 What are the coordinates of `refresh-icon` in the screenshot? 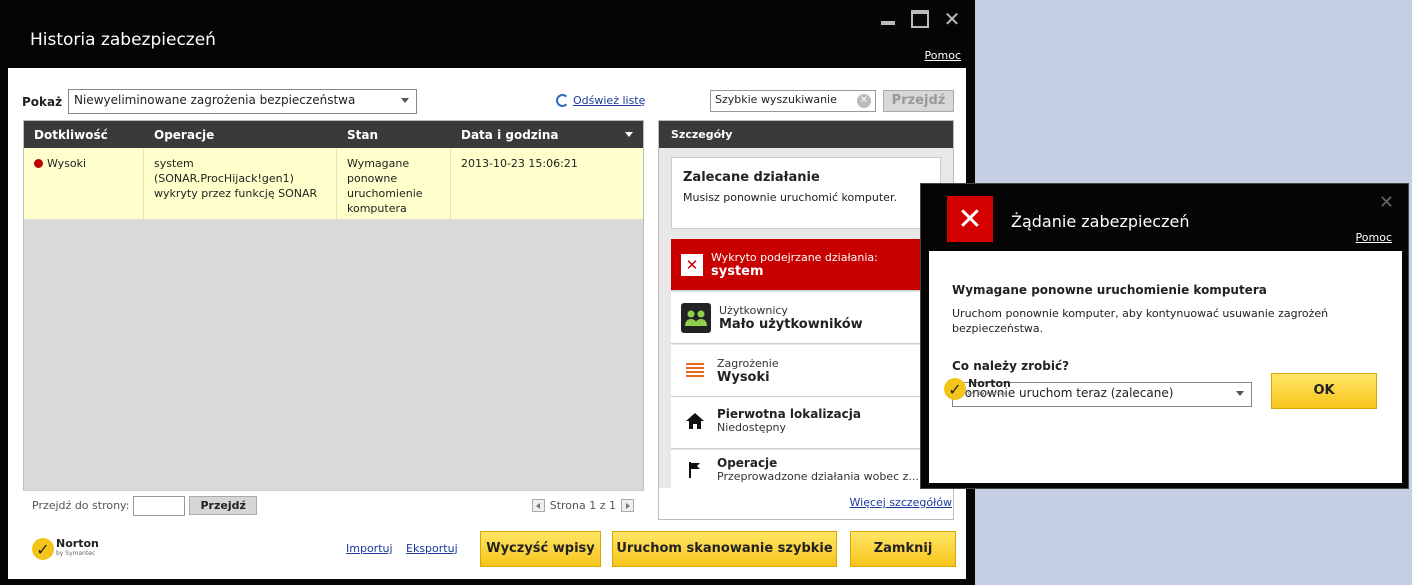 It's located at (562, 100).